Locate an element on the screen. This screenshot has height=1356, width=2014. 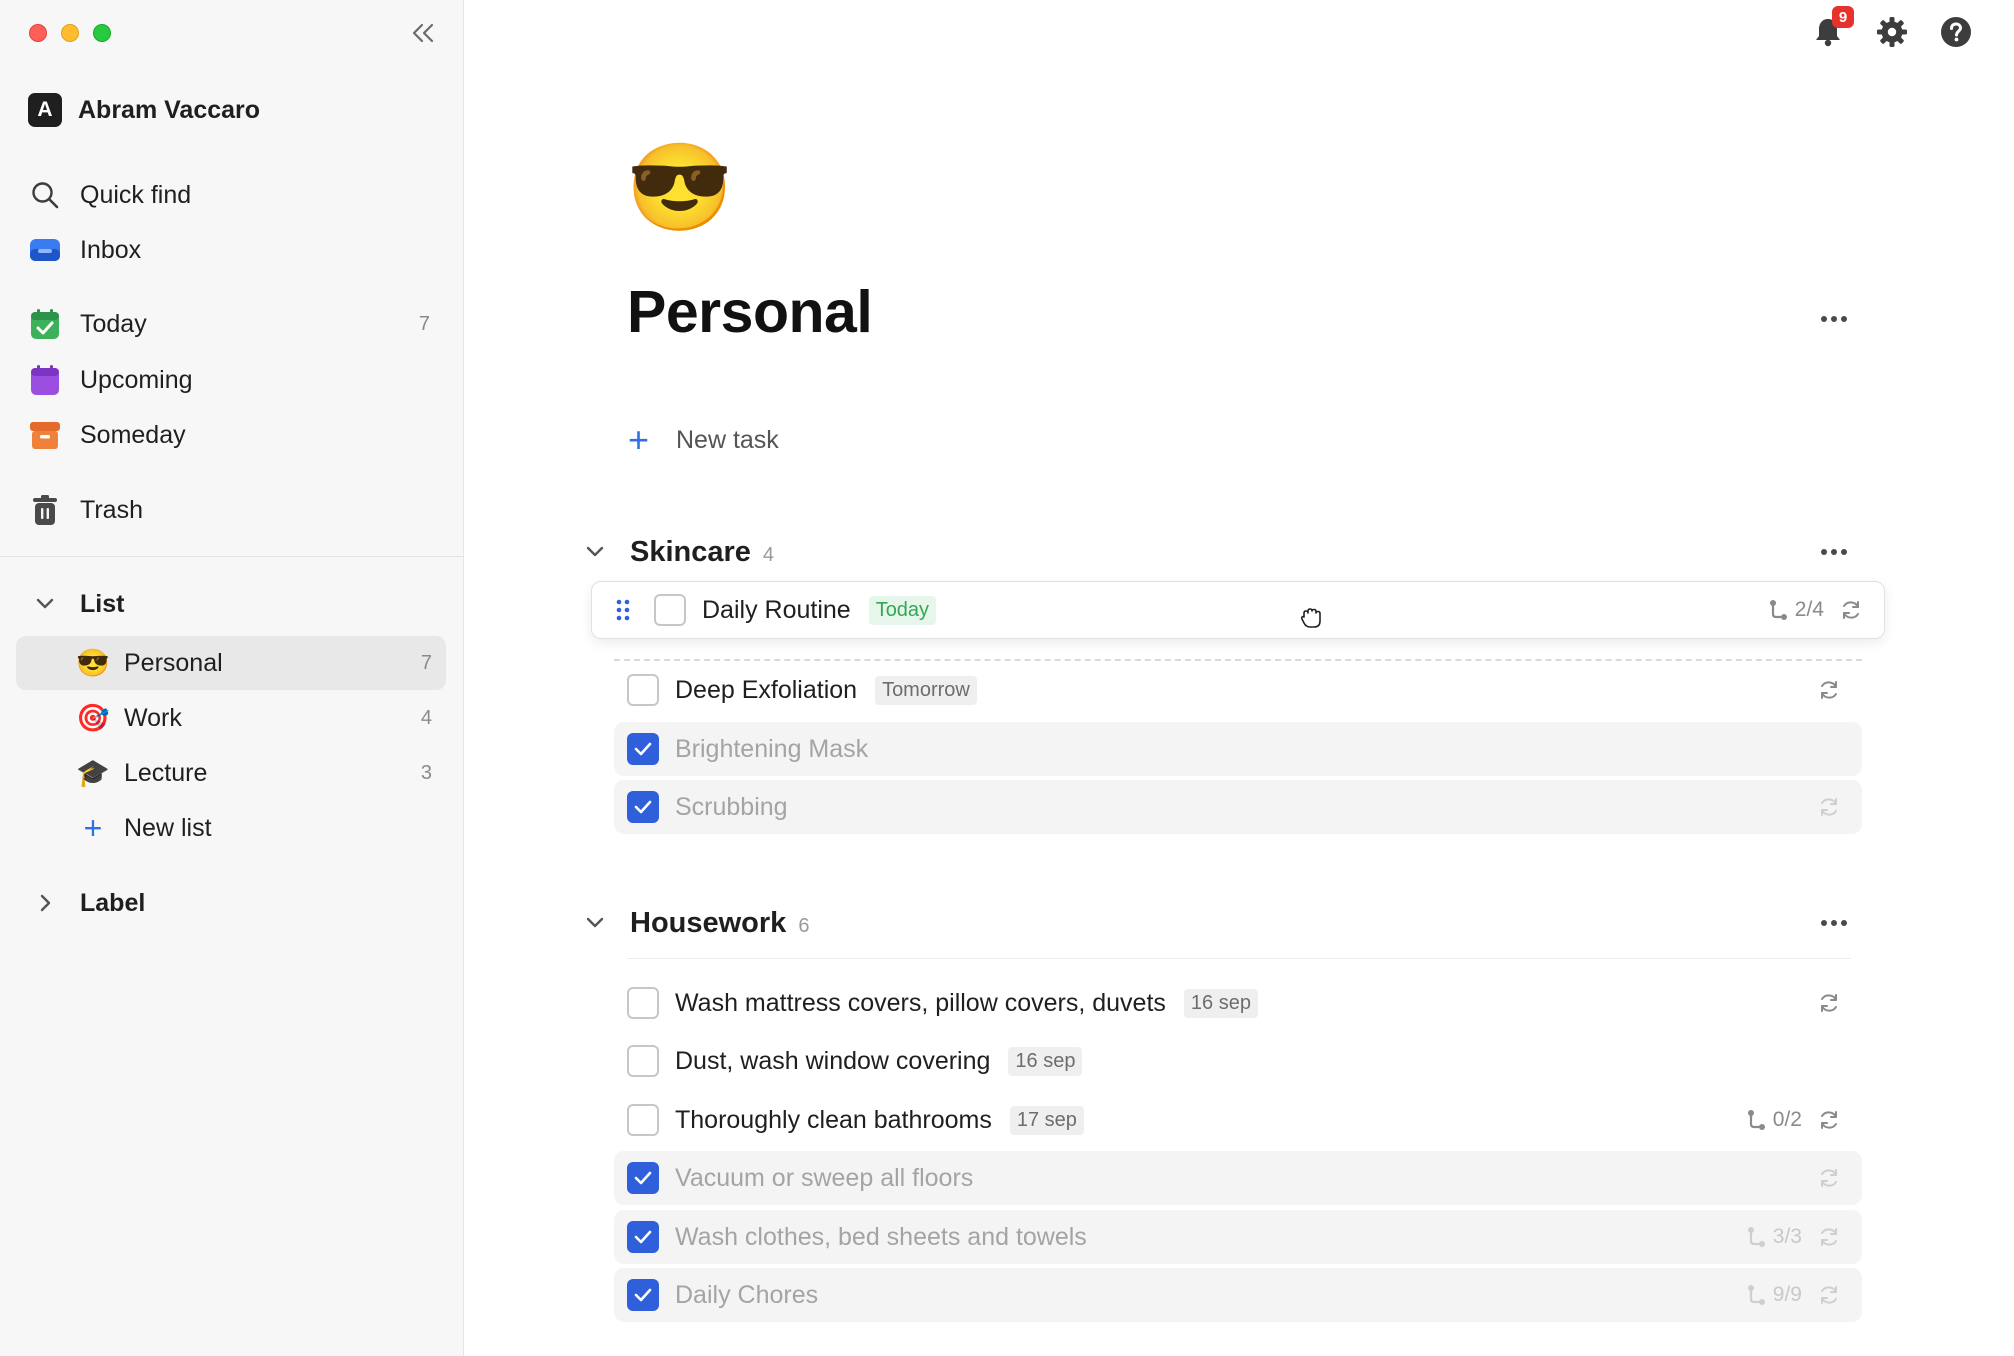
nav-inbox: Inbox is located at coordinates (238, 250).